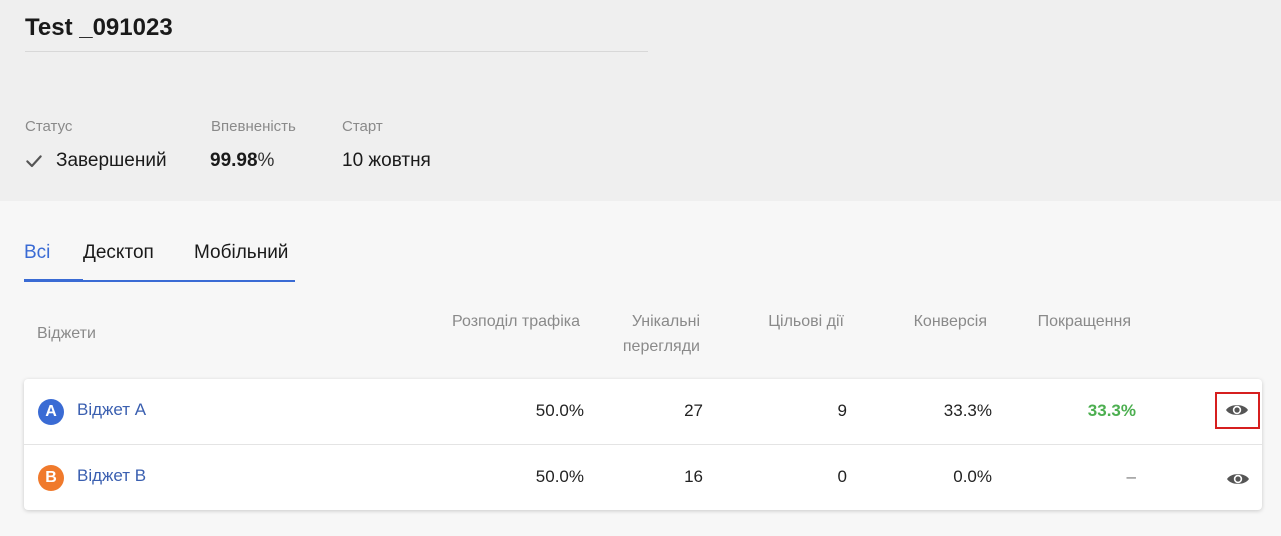  What do you see at coordinates (111, 410) in the screenshot?
I see `widget-name-link: Віджет A` at bounding box center [111, 410].